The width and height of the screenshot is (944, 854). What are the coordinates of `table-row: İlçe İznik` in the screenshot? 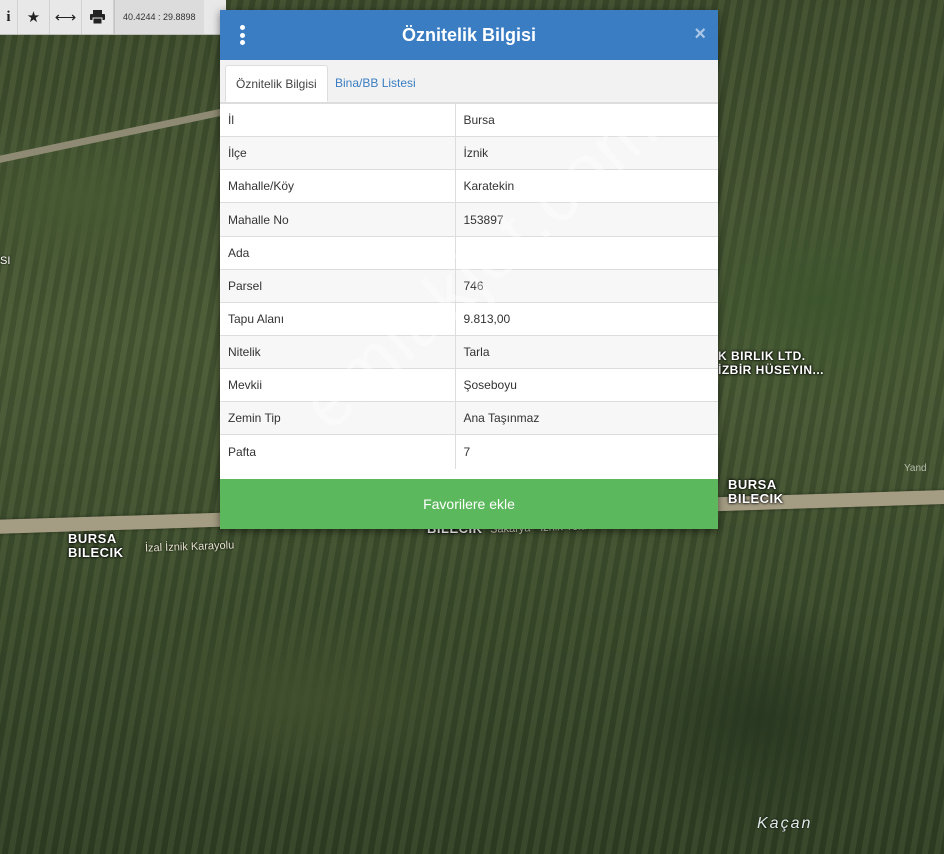 It's located at (469, 153).